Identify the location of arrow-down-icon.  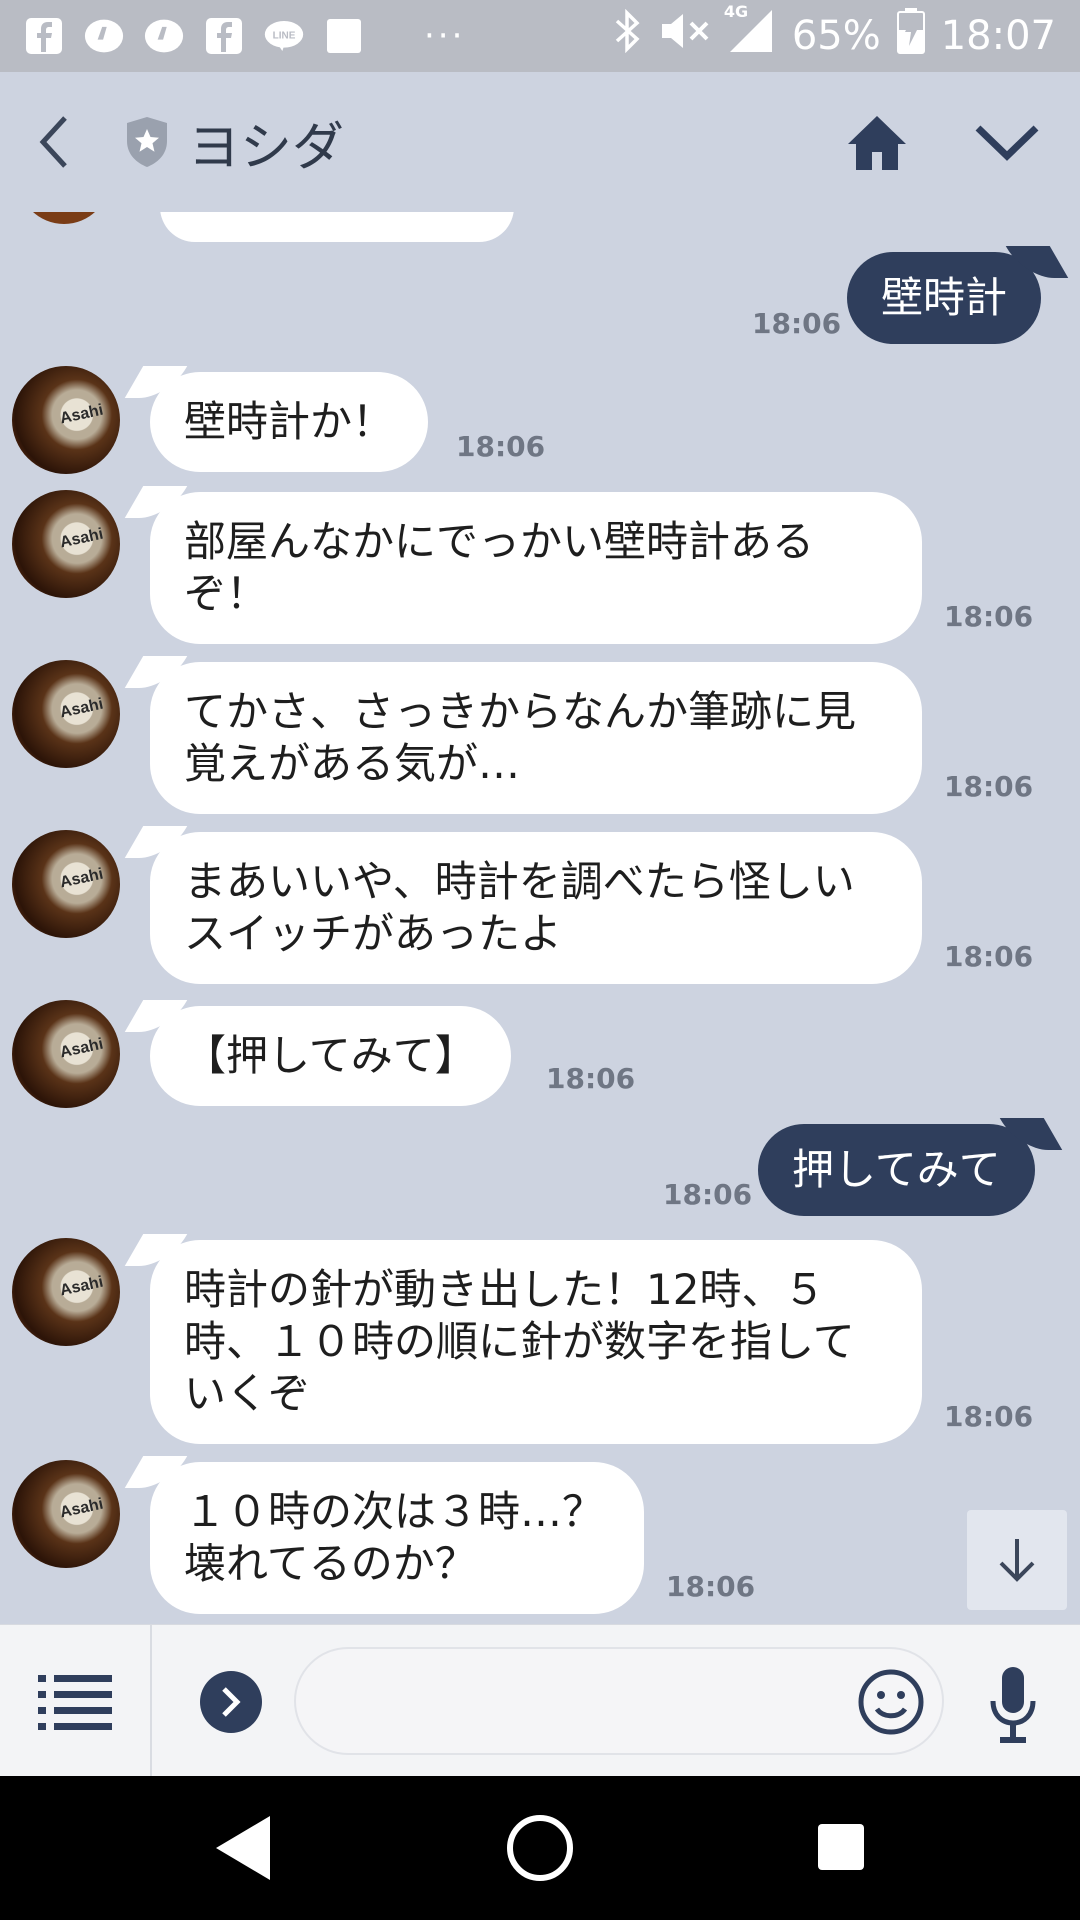
(1017, 1560).